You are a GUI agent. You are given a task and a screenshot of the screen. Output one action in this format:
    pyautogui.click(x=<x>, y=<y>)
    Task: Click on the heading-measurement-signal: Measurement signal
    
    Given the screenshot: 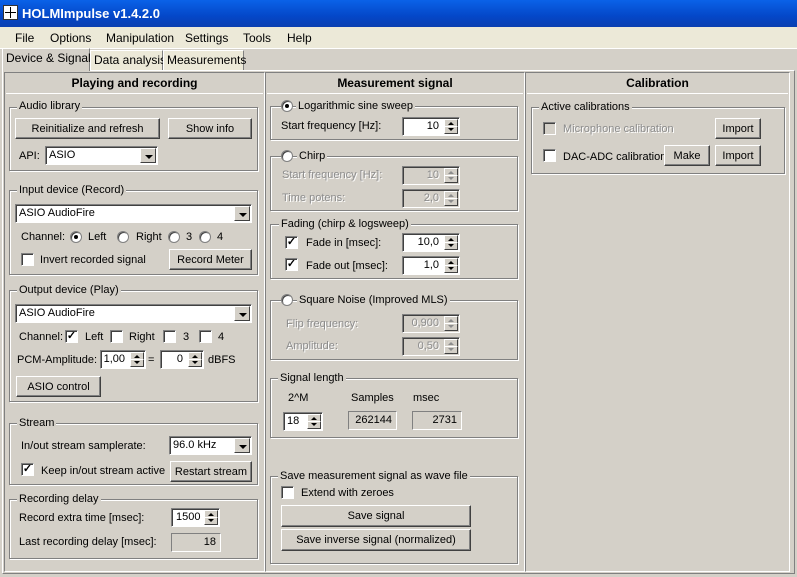 What is the action you would take?
    pyautogui.click(x=395, y=83)
    